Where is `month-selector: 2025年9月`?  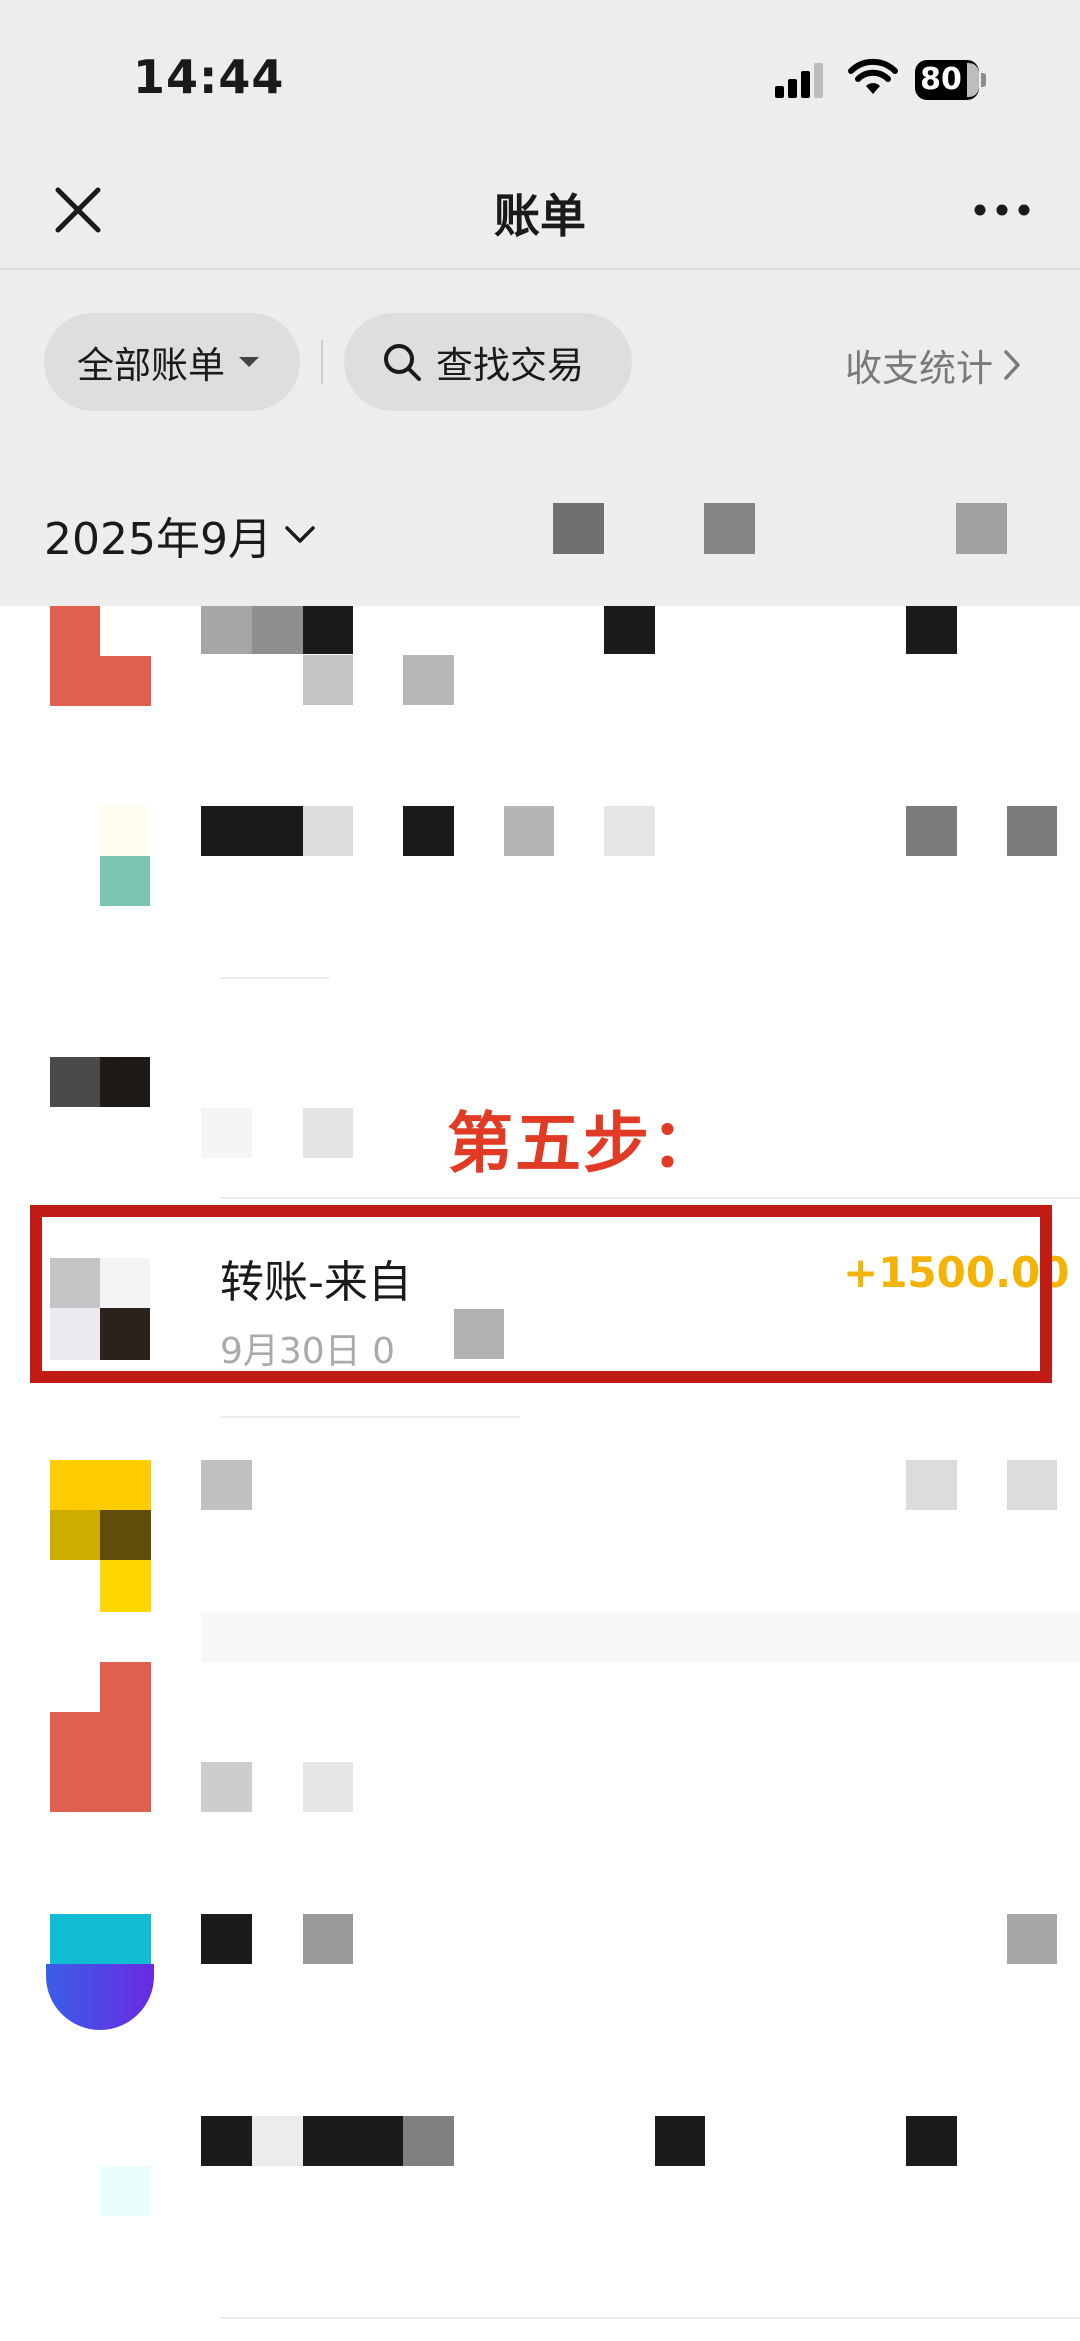 month-selector: 2025年9月 is located at coordinates (180, 535).